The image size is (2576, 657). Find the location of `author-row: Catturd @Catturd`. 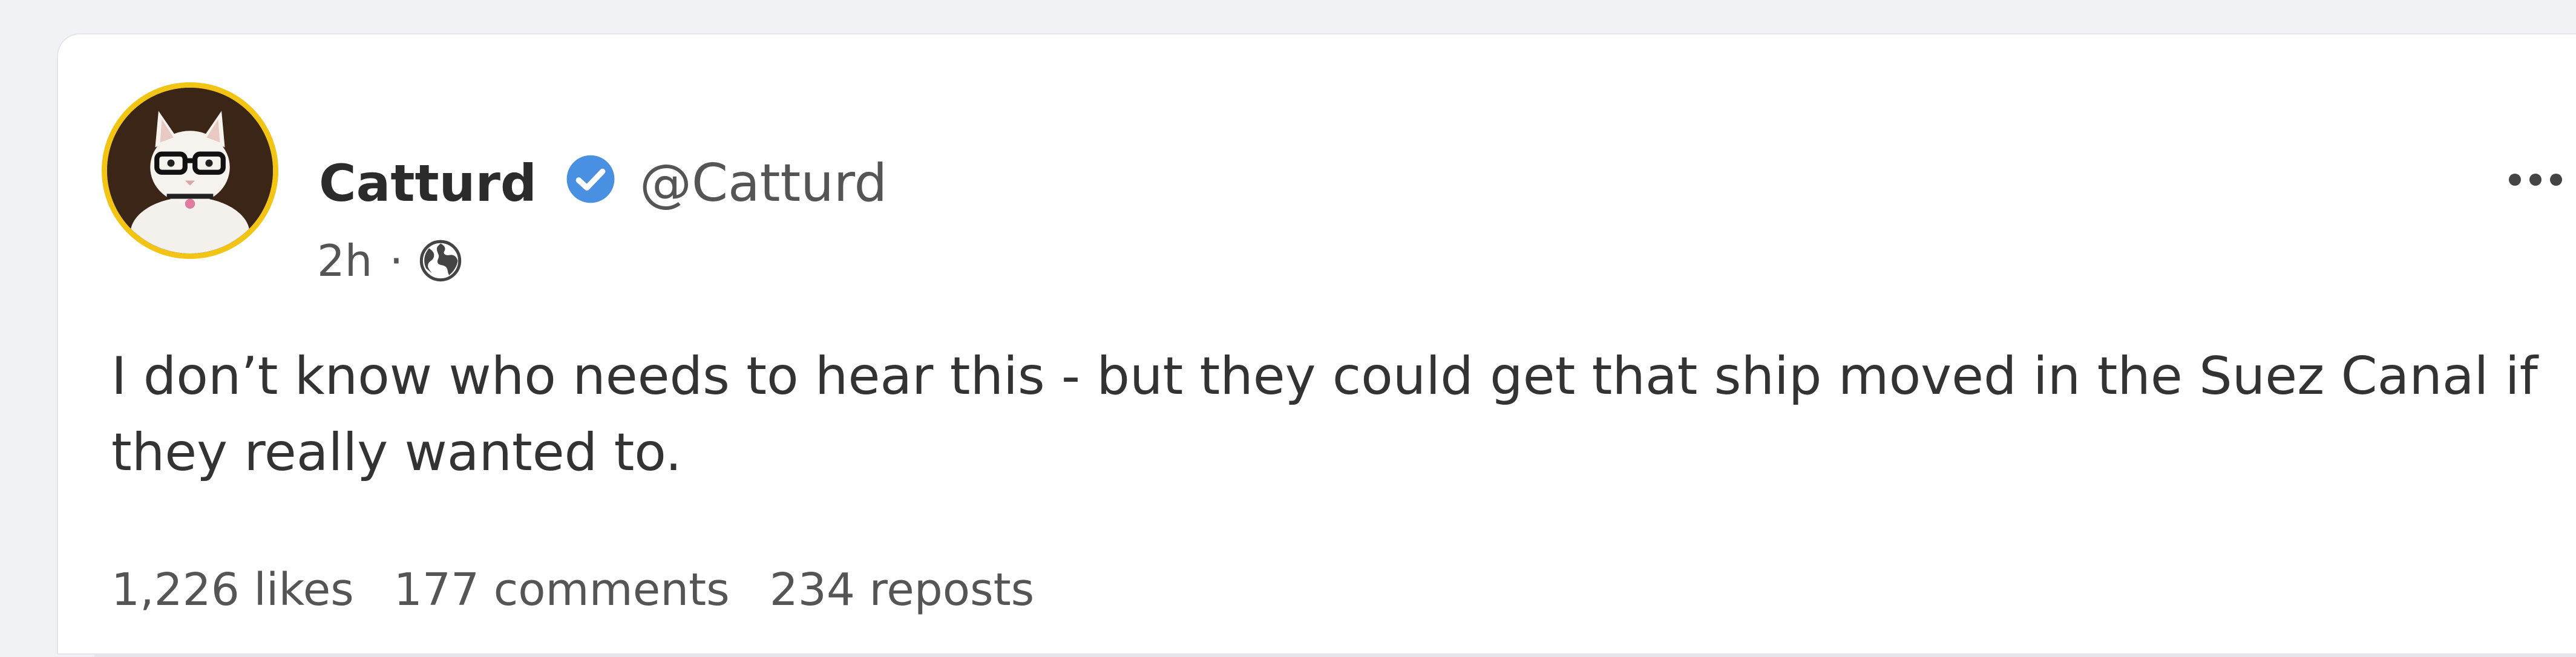

author-row: Catturd @Catturd is located at coordinates (603, 183).